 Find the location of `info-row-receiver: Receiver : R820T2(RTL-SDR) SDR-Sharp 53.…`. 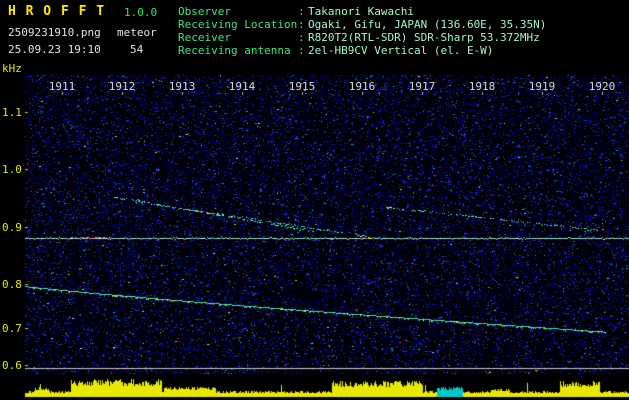

info-row-receiver: Receiver : R820T2(RTL-SDR) SDR-Sharp 53.… is located at coordinates (359, 37).